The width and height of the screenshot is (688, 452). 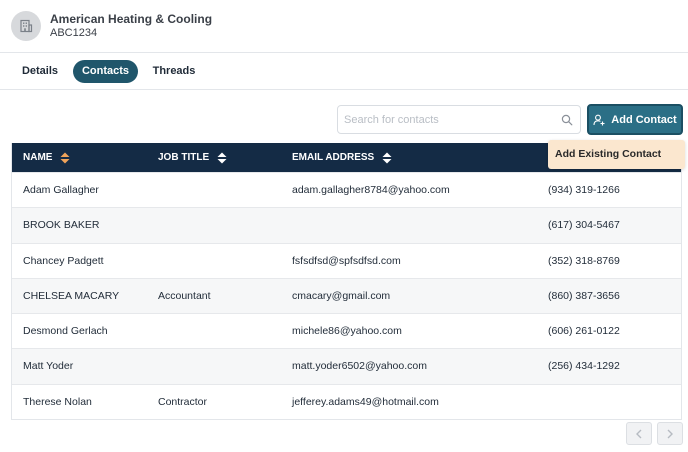 I want to click on tab-bar: Details Contacts Threads, so click(x=344, y=71).